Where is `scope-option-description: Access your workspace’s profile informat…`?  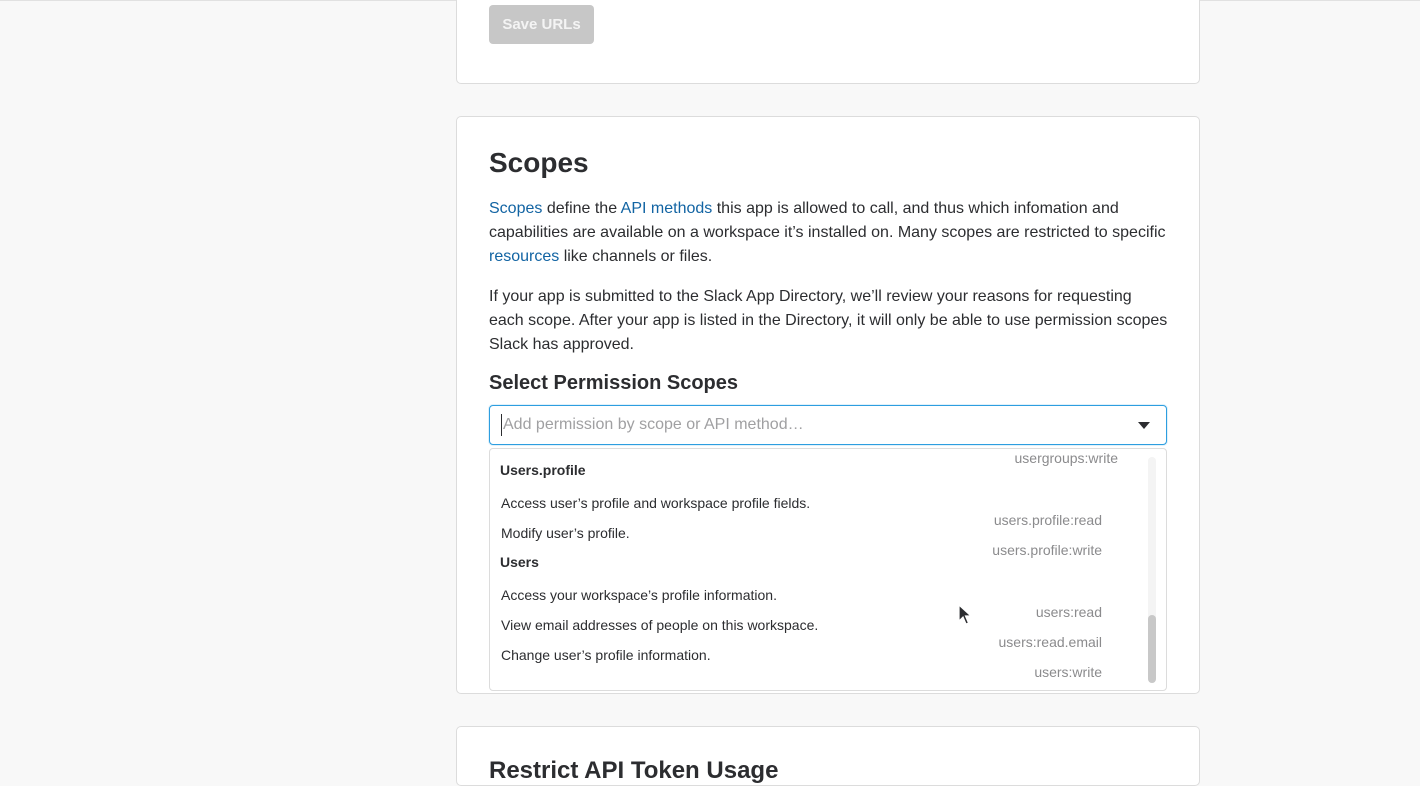 scope-option-description: Access your workspace’s profile informat… is located at coordinates (639, 595).